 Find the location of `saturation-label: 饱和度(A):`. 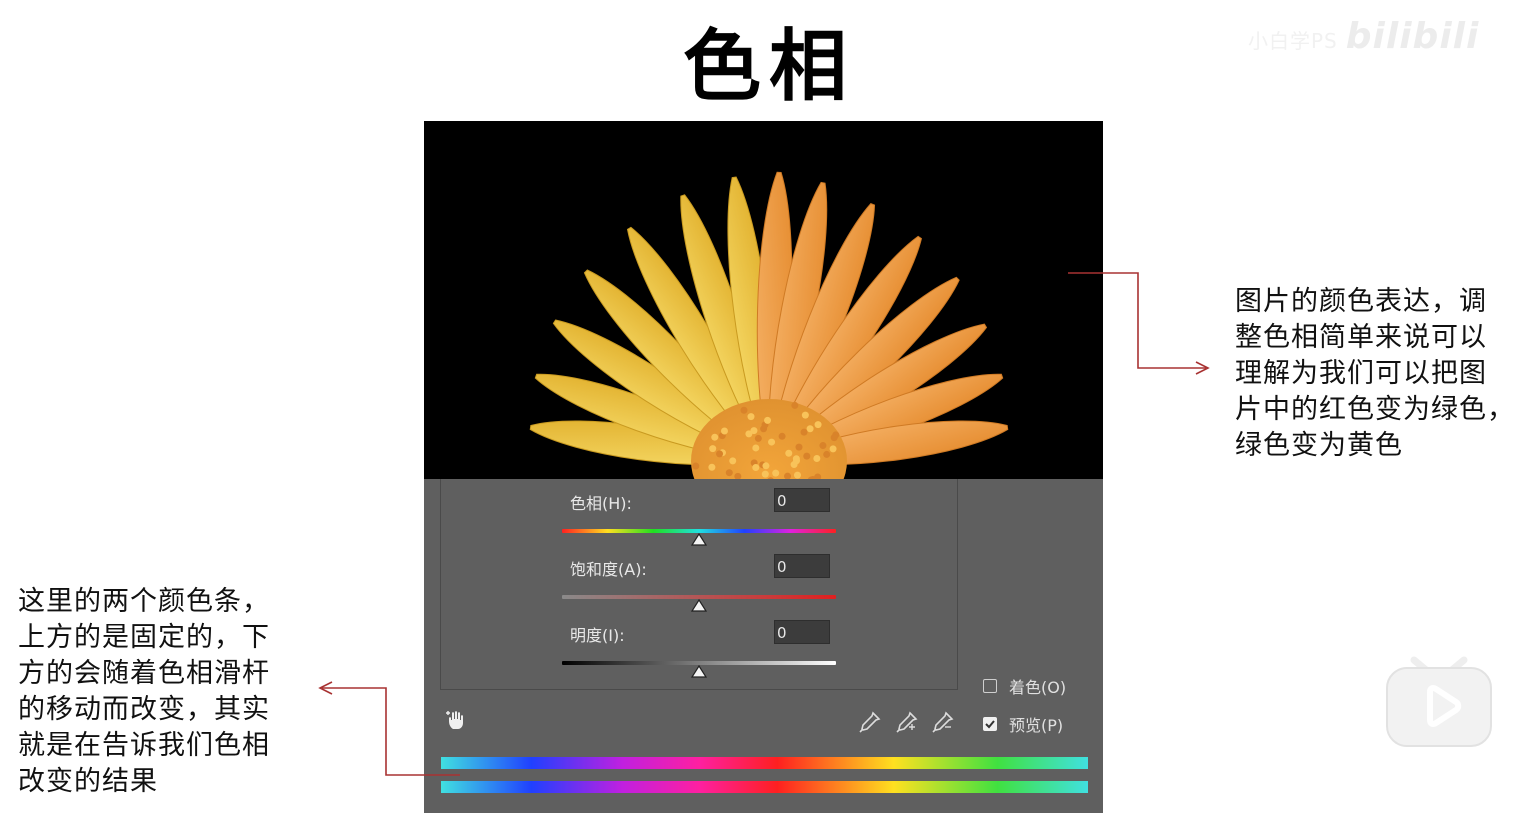

saturation-label: 饱和度(A): is located at coordinates (608, 568).